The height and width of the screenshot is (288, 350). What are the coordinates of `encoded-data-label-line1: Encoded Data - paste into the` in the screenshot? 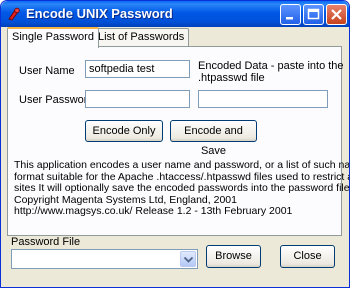 It's located at (271, 66).